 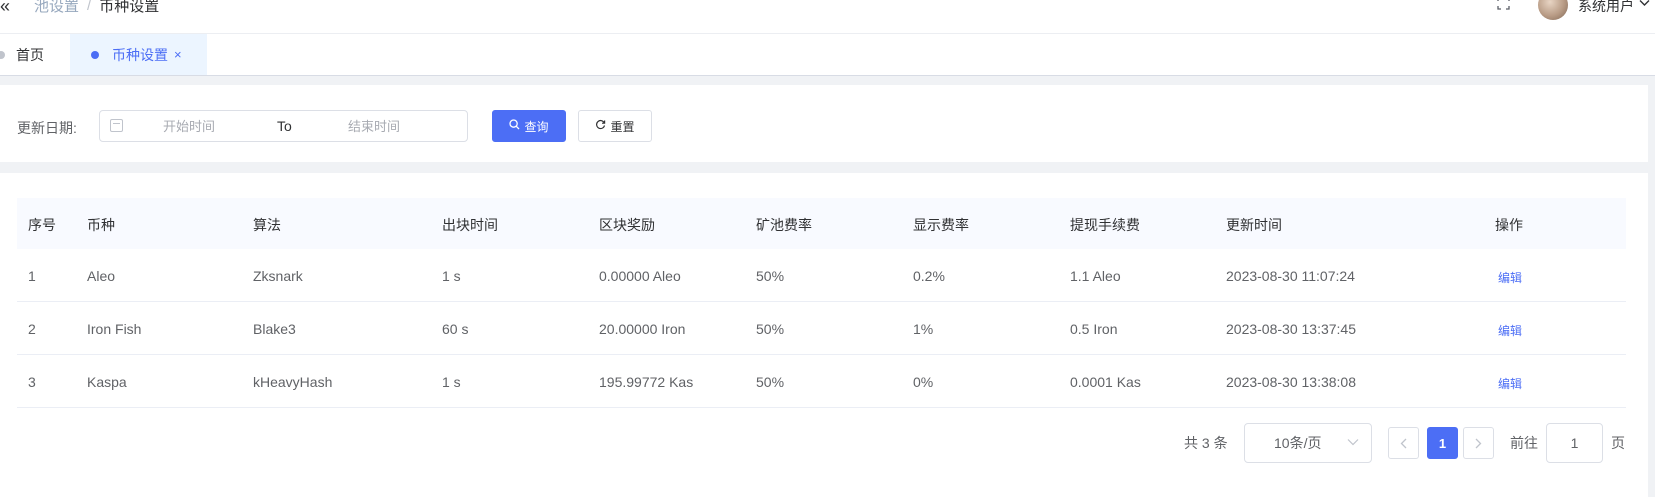 What do you see at coordinates (827, 17) in the screenshot?
I see `top-navbar: « 池设置 / 币种设置 系统用户` at bounding box center [827, 17].